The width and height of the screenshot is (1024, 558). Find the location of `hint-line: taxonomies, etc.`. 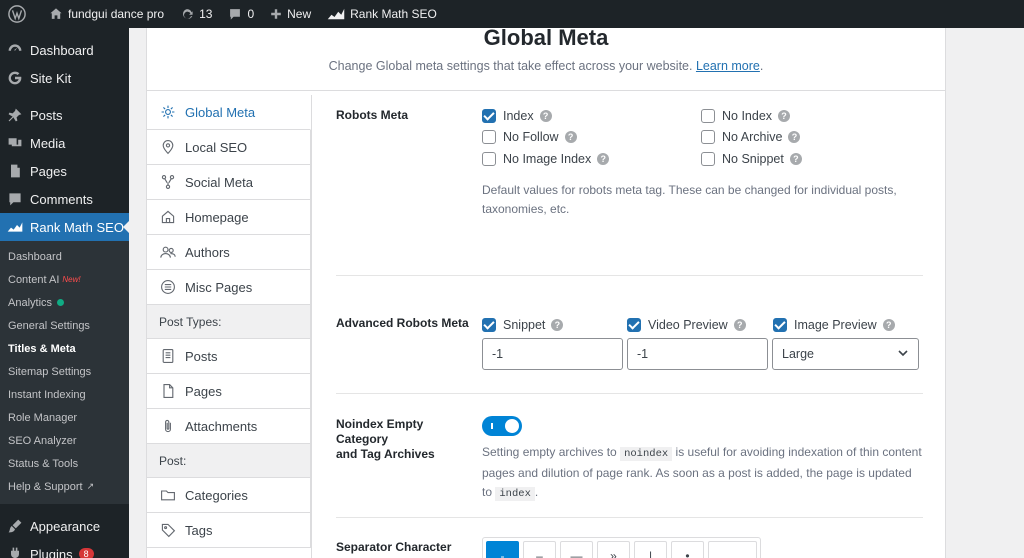

hint-line: taxonomies, etc. is located at coordinates (526, 209).